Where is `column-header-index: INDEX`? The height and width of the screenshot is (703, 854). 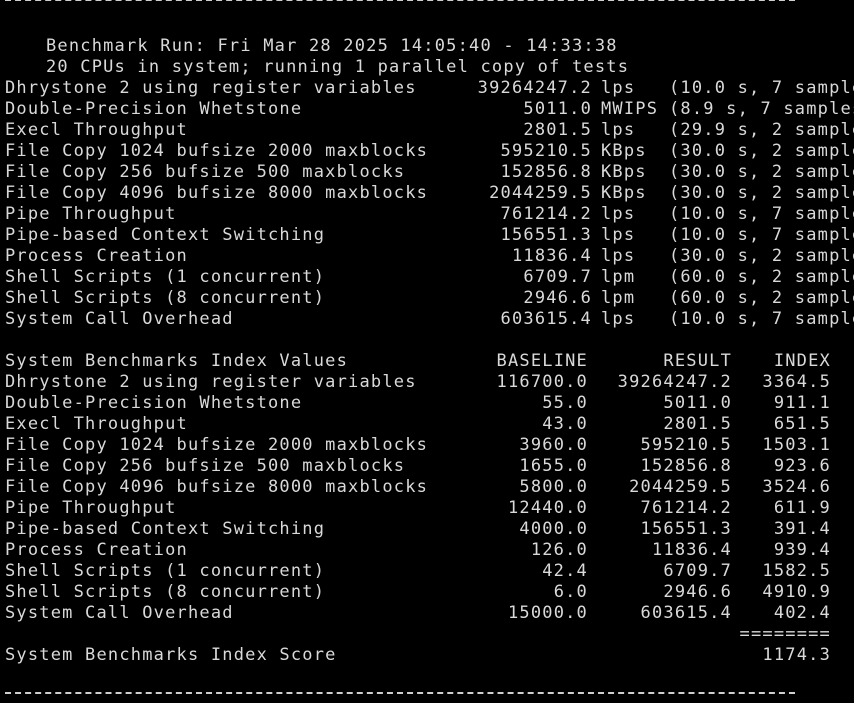 column-header-index: INDEX is located at coordinates (802, 361).